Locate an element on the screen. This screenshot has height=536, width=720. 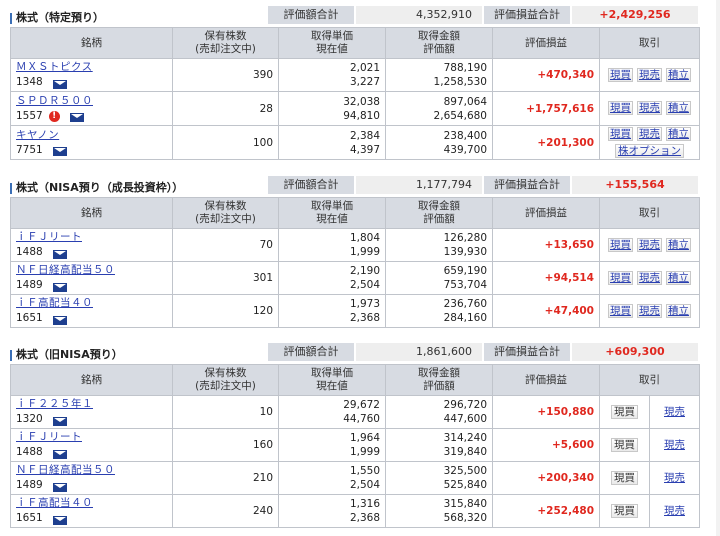
col-header-cost-text: 取得単価 is located at coordinates (332, 206).